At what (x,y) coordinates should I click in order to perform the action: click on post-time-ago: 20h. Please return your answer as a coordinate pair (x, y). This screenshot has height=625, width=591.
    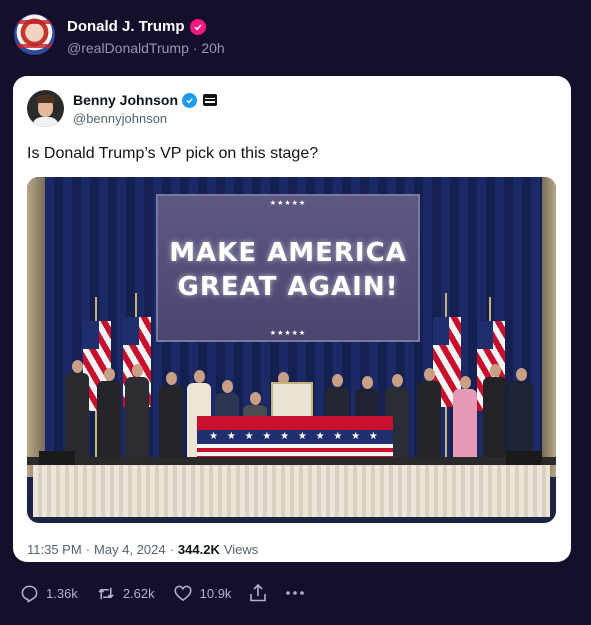
    Looking at the image, I should click on (212, 48).